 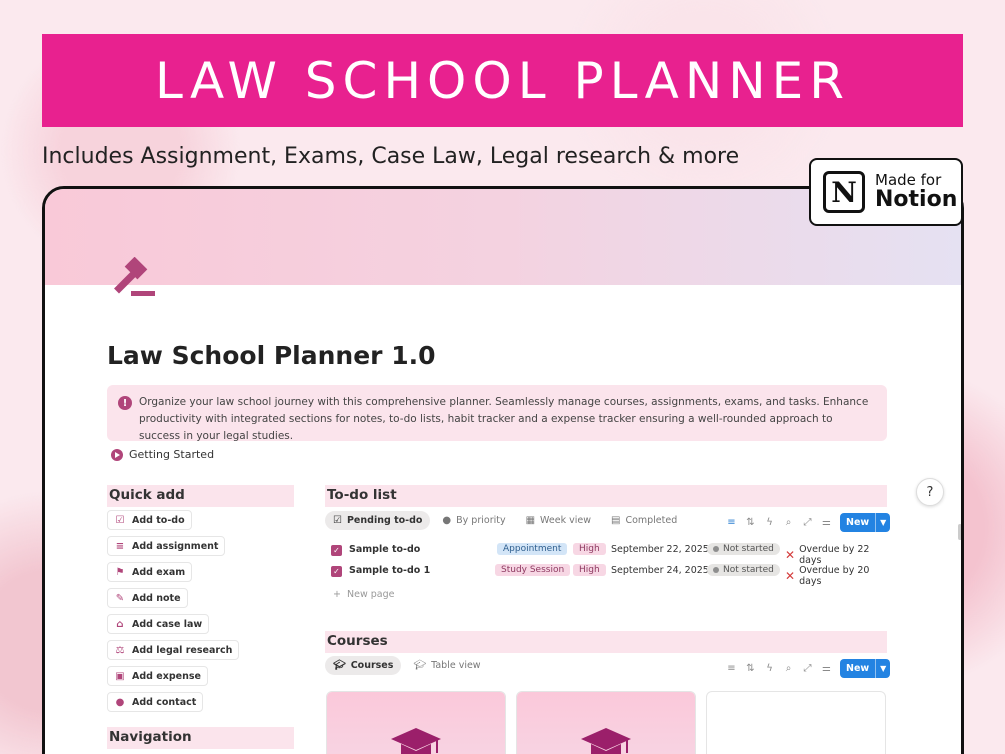 What do you see at coordinates (200, 496) in the screenshot?
I see `quick-add-heading: Quick add` at bounding box center [200, 496].